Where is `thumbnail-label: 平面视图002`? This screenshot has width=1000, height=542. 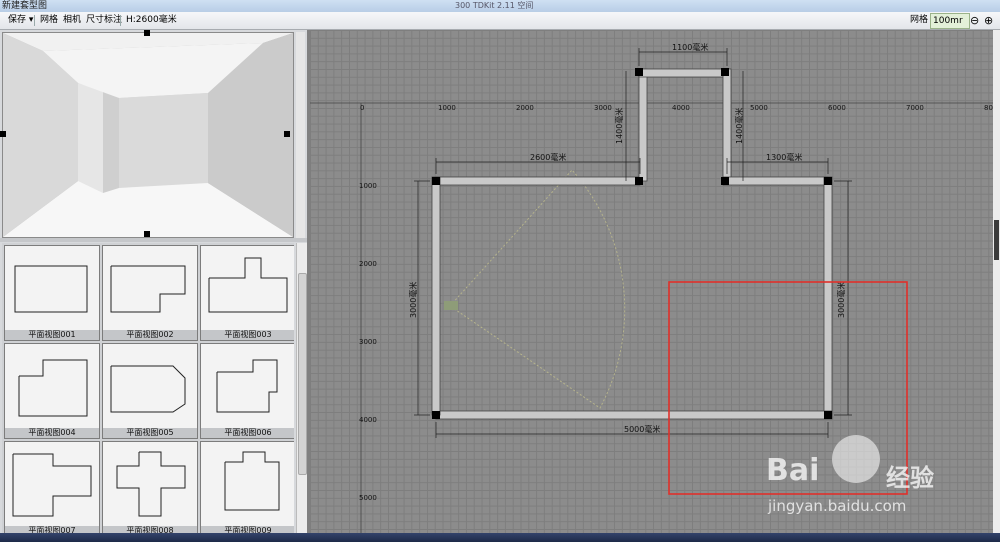 thumbnail-label: 平面视图002 is located at coordinates (150, 335).